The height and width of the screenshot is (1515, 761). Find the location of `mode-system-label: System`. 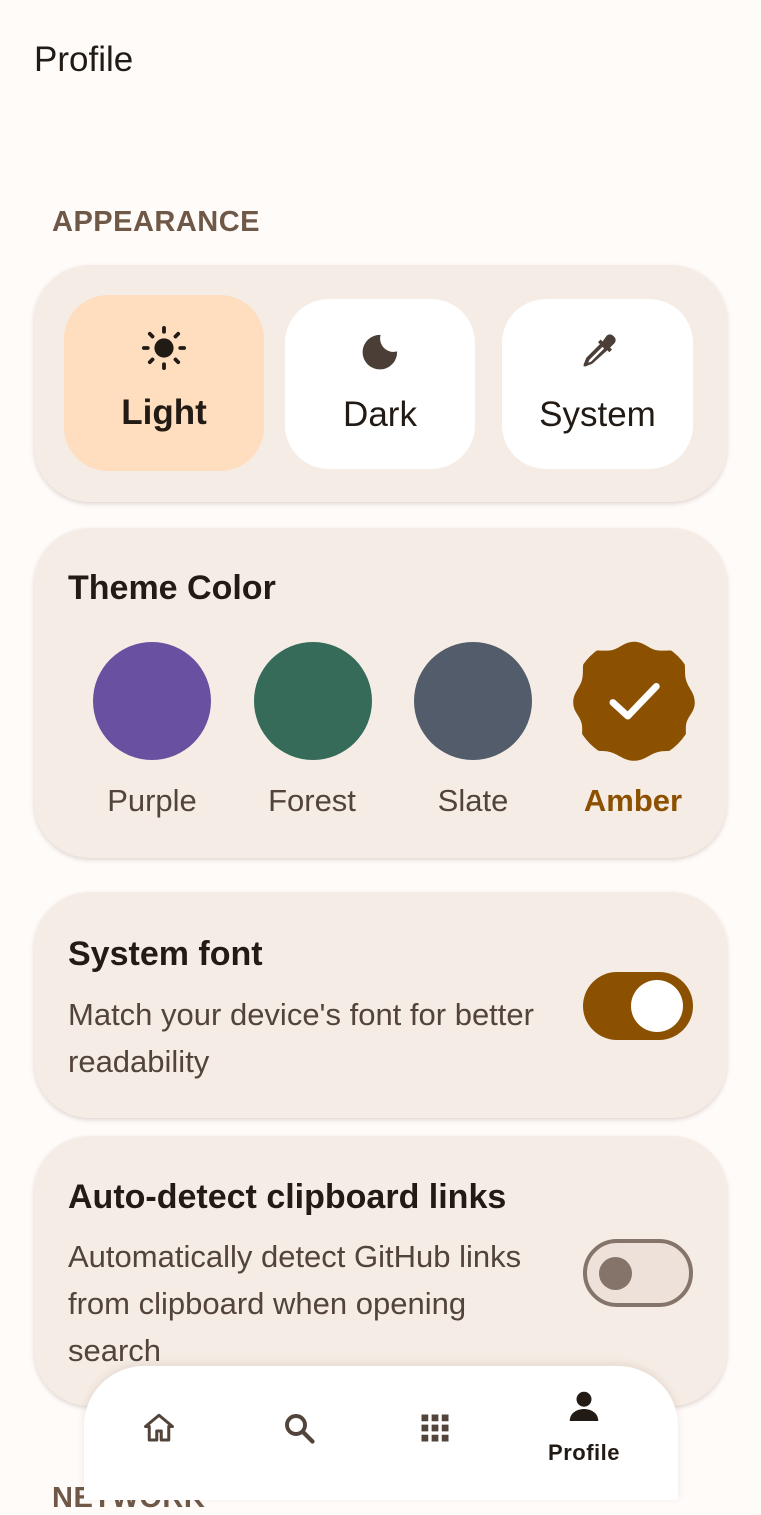

mode-system-label: System is located at coordinates (597, 414).